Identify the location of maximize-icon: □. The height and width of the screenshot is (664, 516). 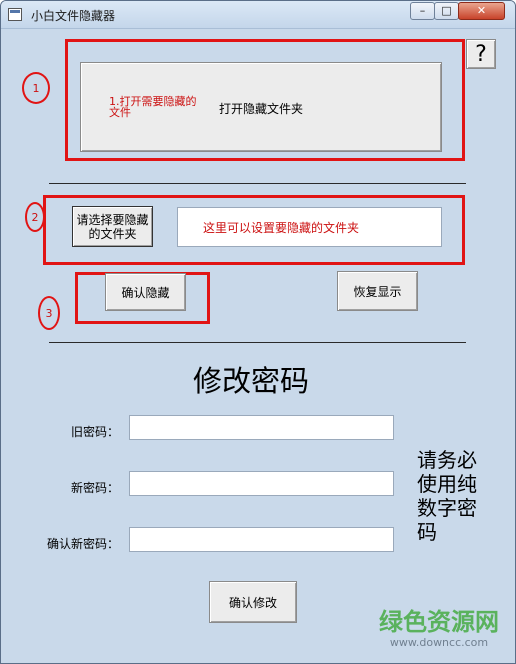
(446, 10).